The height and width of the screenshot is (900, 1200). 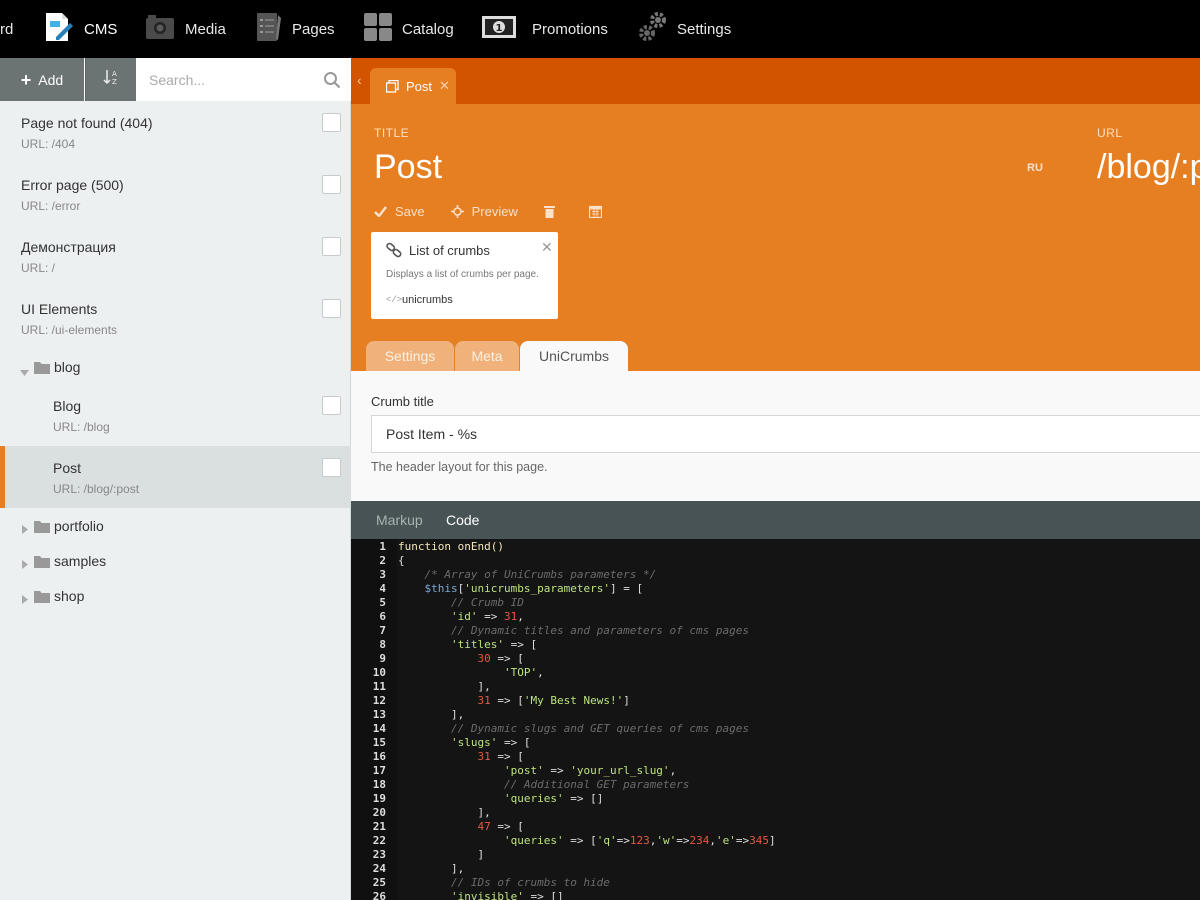 I want to click on preview-label: Preview, so click(x=494, y=211).